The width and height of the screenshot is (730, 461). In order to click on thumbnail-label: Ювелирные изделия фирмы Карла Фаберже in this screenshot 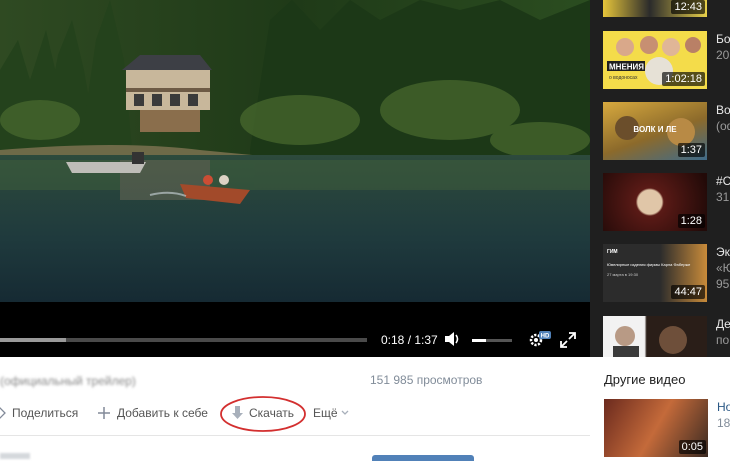, I will do `click(649, 264)`.